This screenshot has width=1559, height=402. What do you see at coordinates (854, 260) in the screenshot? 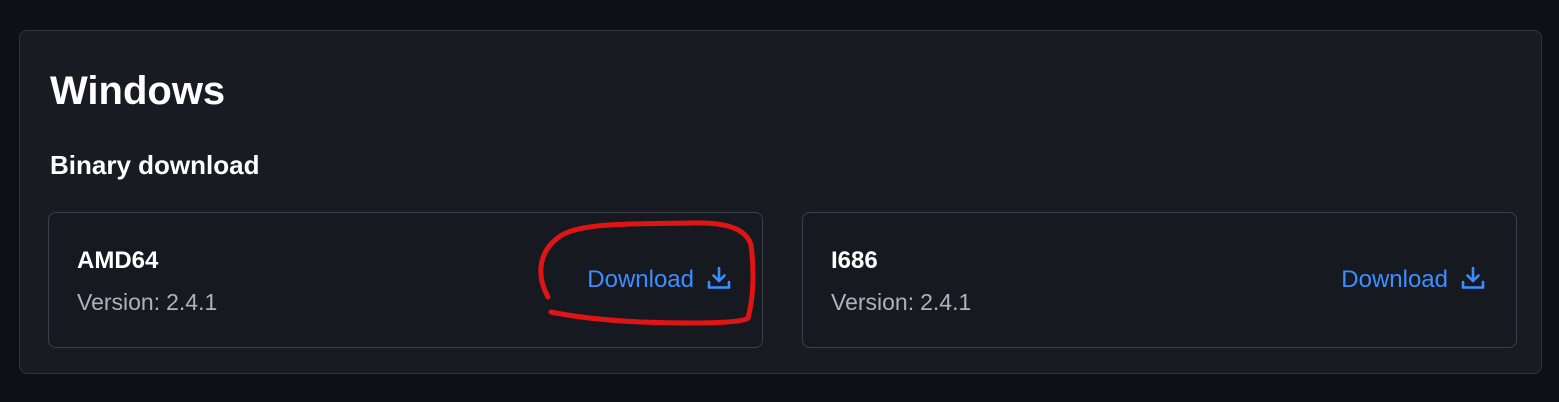
I see `build-arch-label: I686` at bounding box center [854, 260].